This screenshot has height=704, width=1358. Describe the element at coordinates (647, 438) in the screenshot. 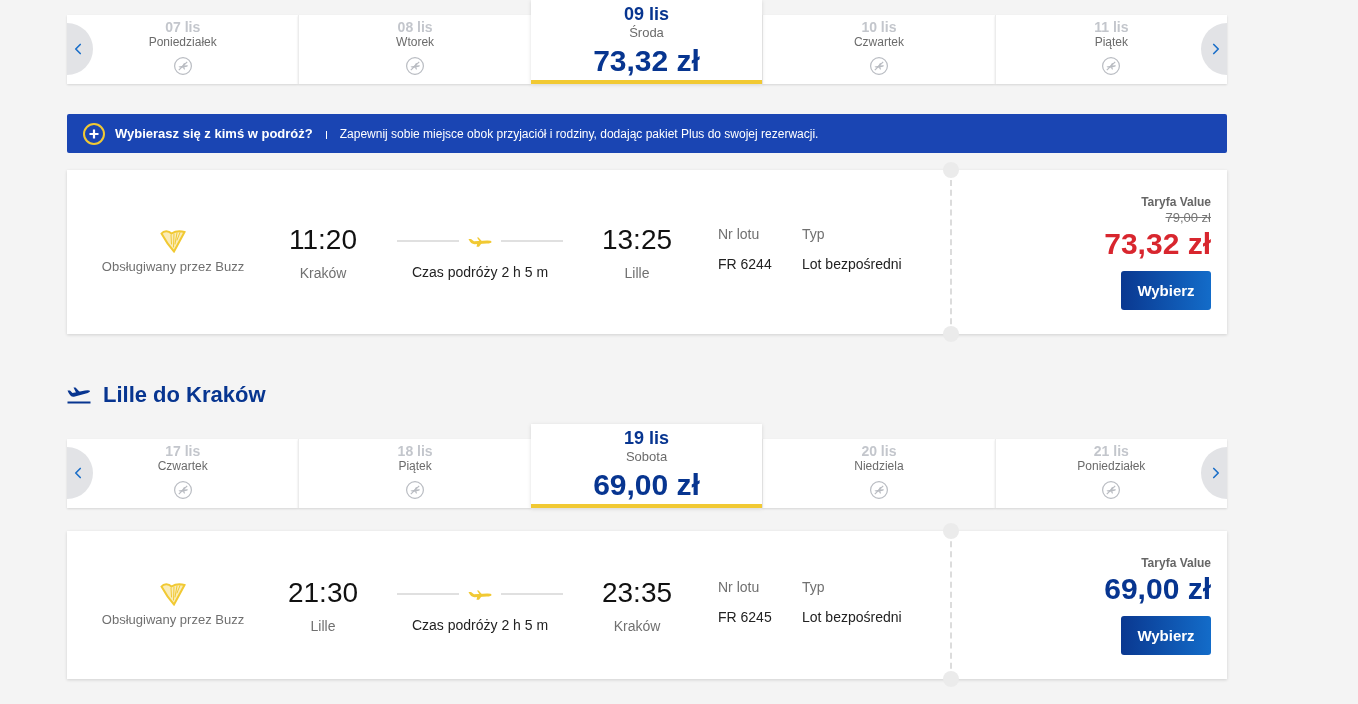

I see `date-label: 19 lis` at that location.